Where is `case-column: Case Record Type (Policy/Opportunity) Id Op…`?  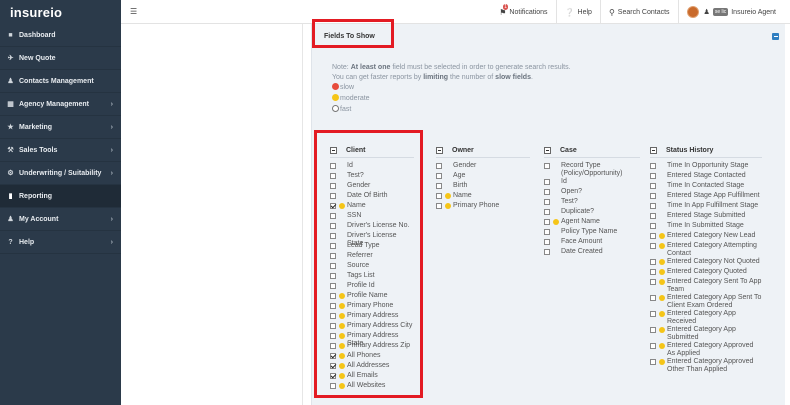 case-column: Case Record Type (Policy/Opportunity) Id Op… is located at coordinates (592, 201).